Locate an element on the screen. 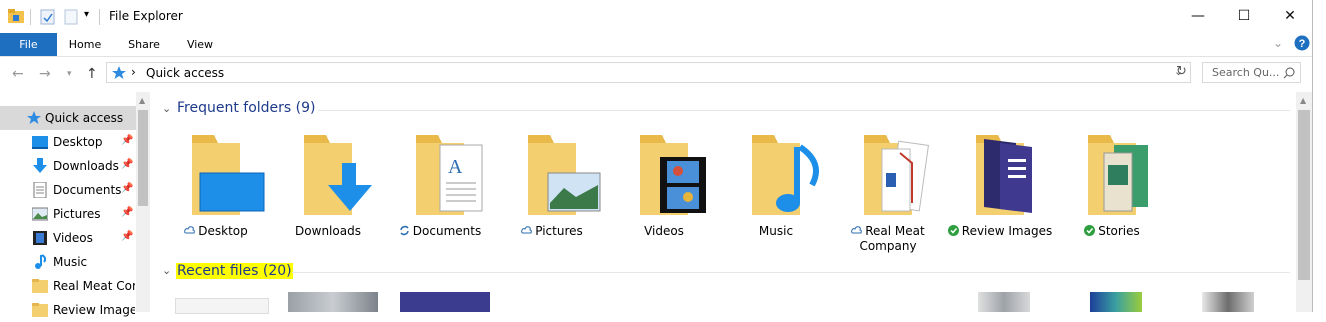 Image resolution: width=1326 pixels, height=322 pixels. search-icon is located at coordinates (1289, 73).